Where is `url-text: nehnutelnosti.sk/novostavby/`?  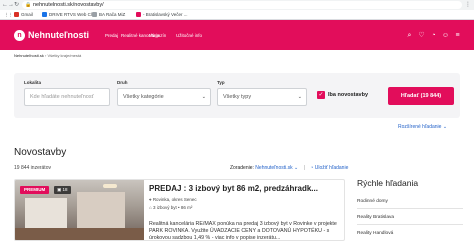 url-text: nehnutelnosti.sk/novostavby/ is located at coordinates (68, 5).